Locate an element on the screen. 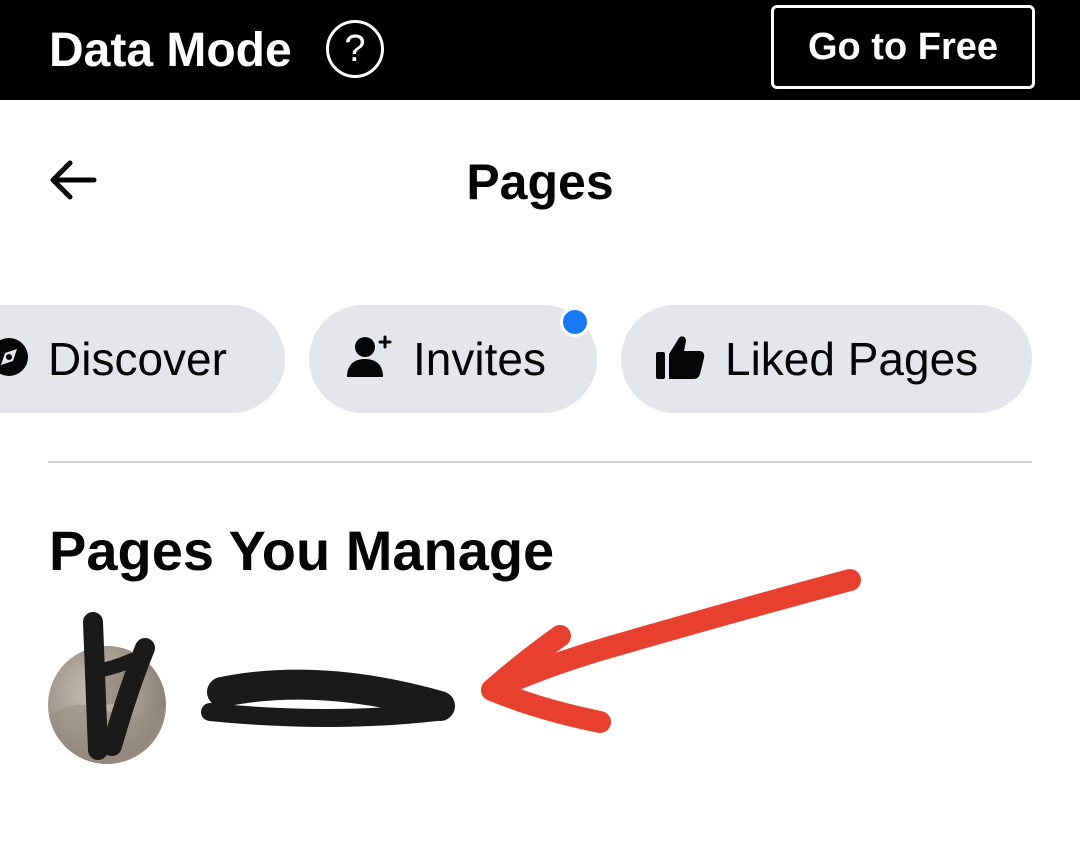  data-mode-banner: Data Mode ? Go to Free is located at coordinates (540, 50).